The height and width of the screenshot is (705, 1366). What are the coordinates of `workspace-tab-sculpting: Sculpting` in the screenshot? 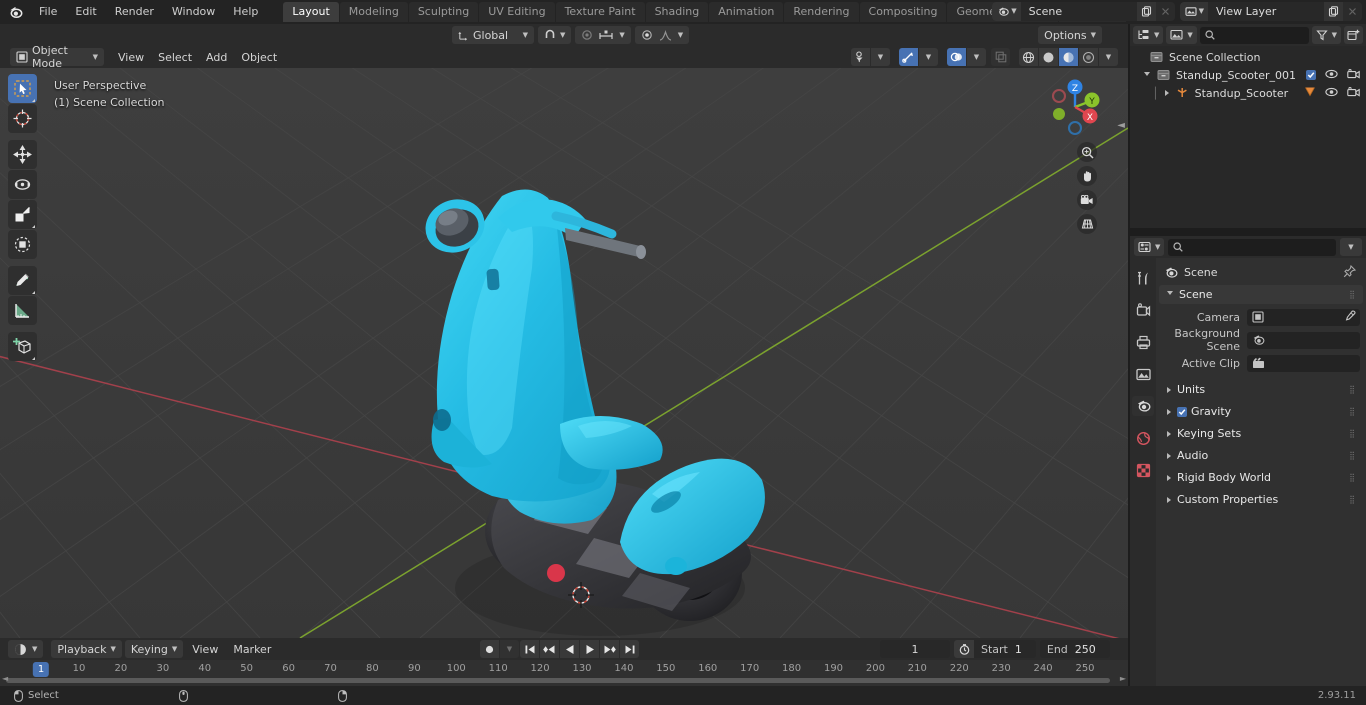 It's located at (443, 12).